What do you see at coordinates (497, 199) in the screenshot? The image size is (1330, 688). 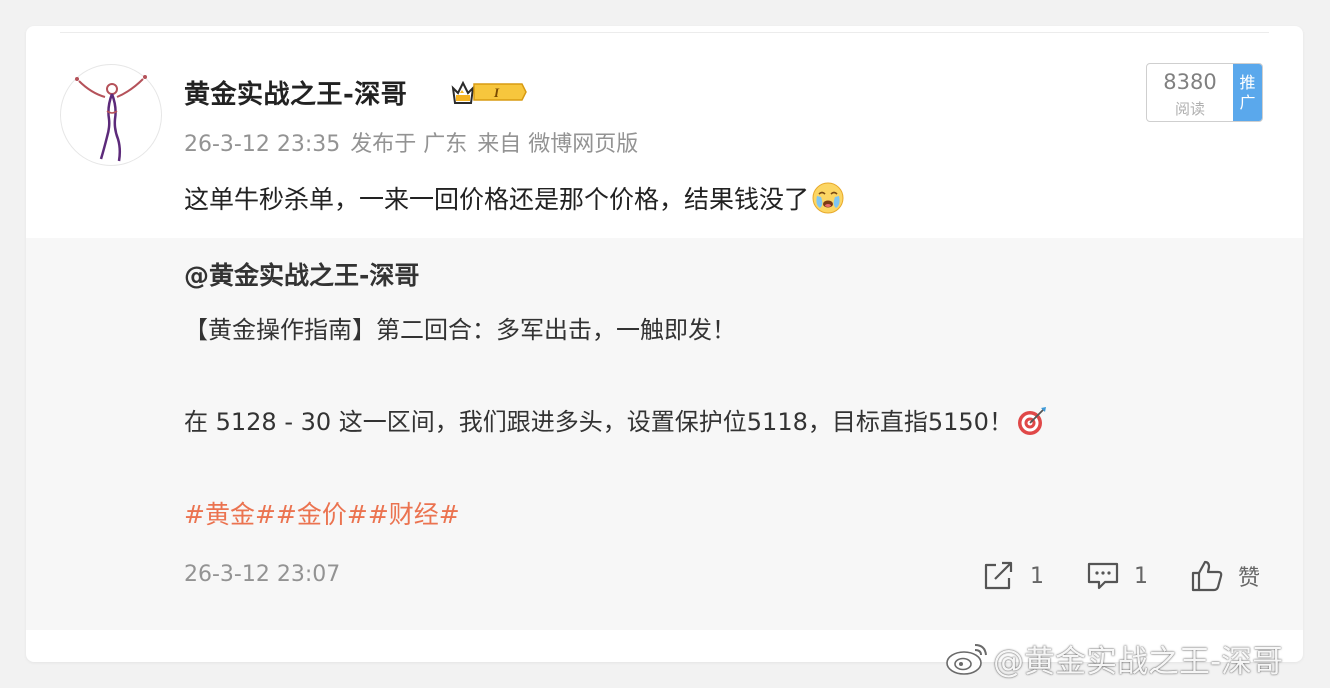 I see `post-text: 这单牛秒杀单，一来一回价格还是那个价格，结果钱没了` at bounding box center [497, 199].